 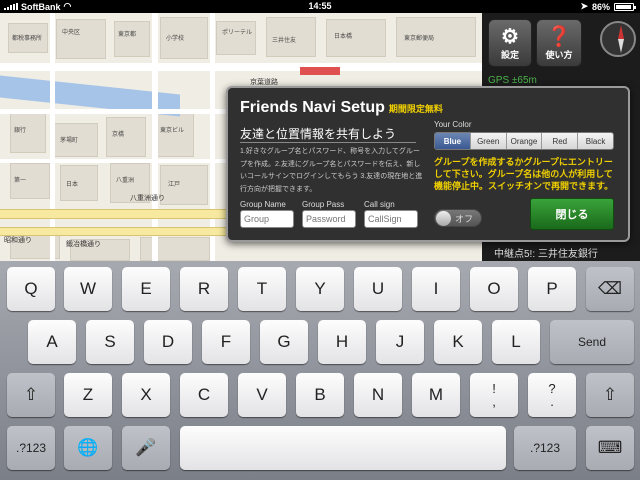 I want to click on key-w: W, so click(x=88, y=289).